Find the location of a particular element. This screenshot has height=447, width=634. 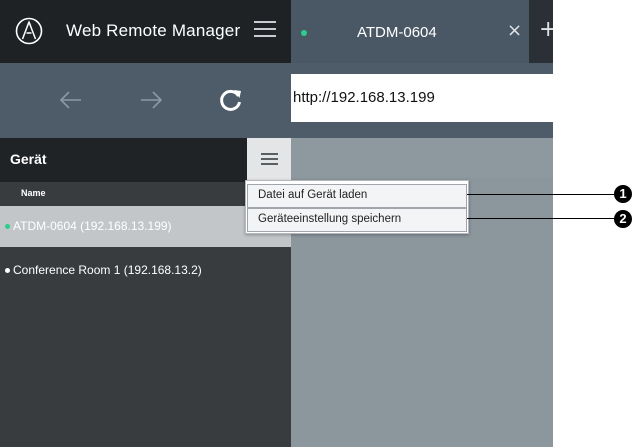

reload-button is located at coordinates (231, 100).